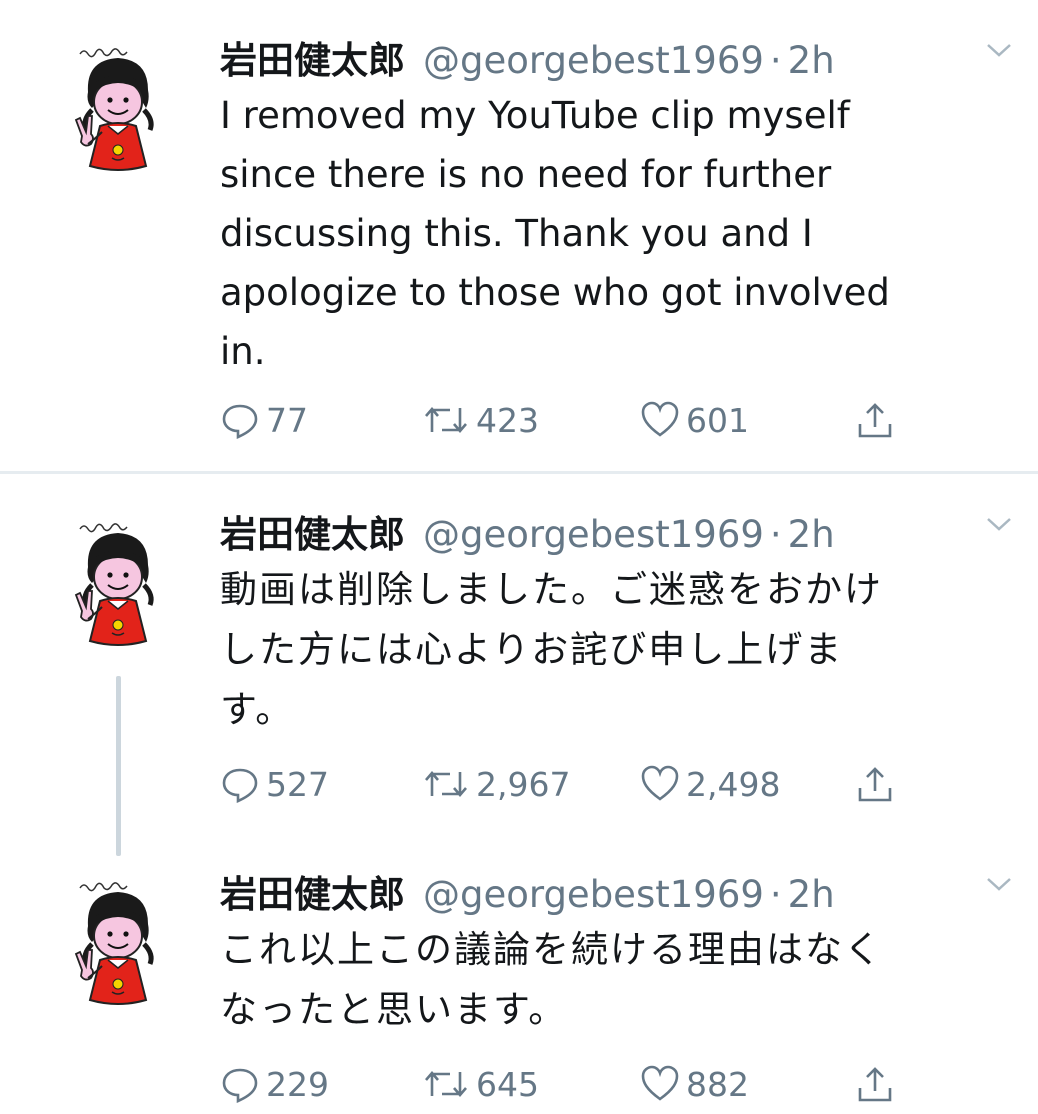 The height and width of the screenshot is (1114, 1038). What do you see at coordinates (297, 1084) in the screenshot?
I see `reply-count: 229` at bounding box center [297, 1084].